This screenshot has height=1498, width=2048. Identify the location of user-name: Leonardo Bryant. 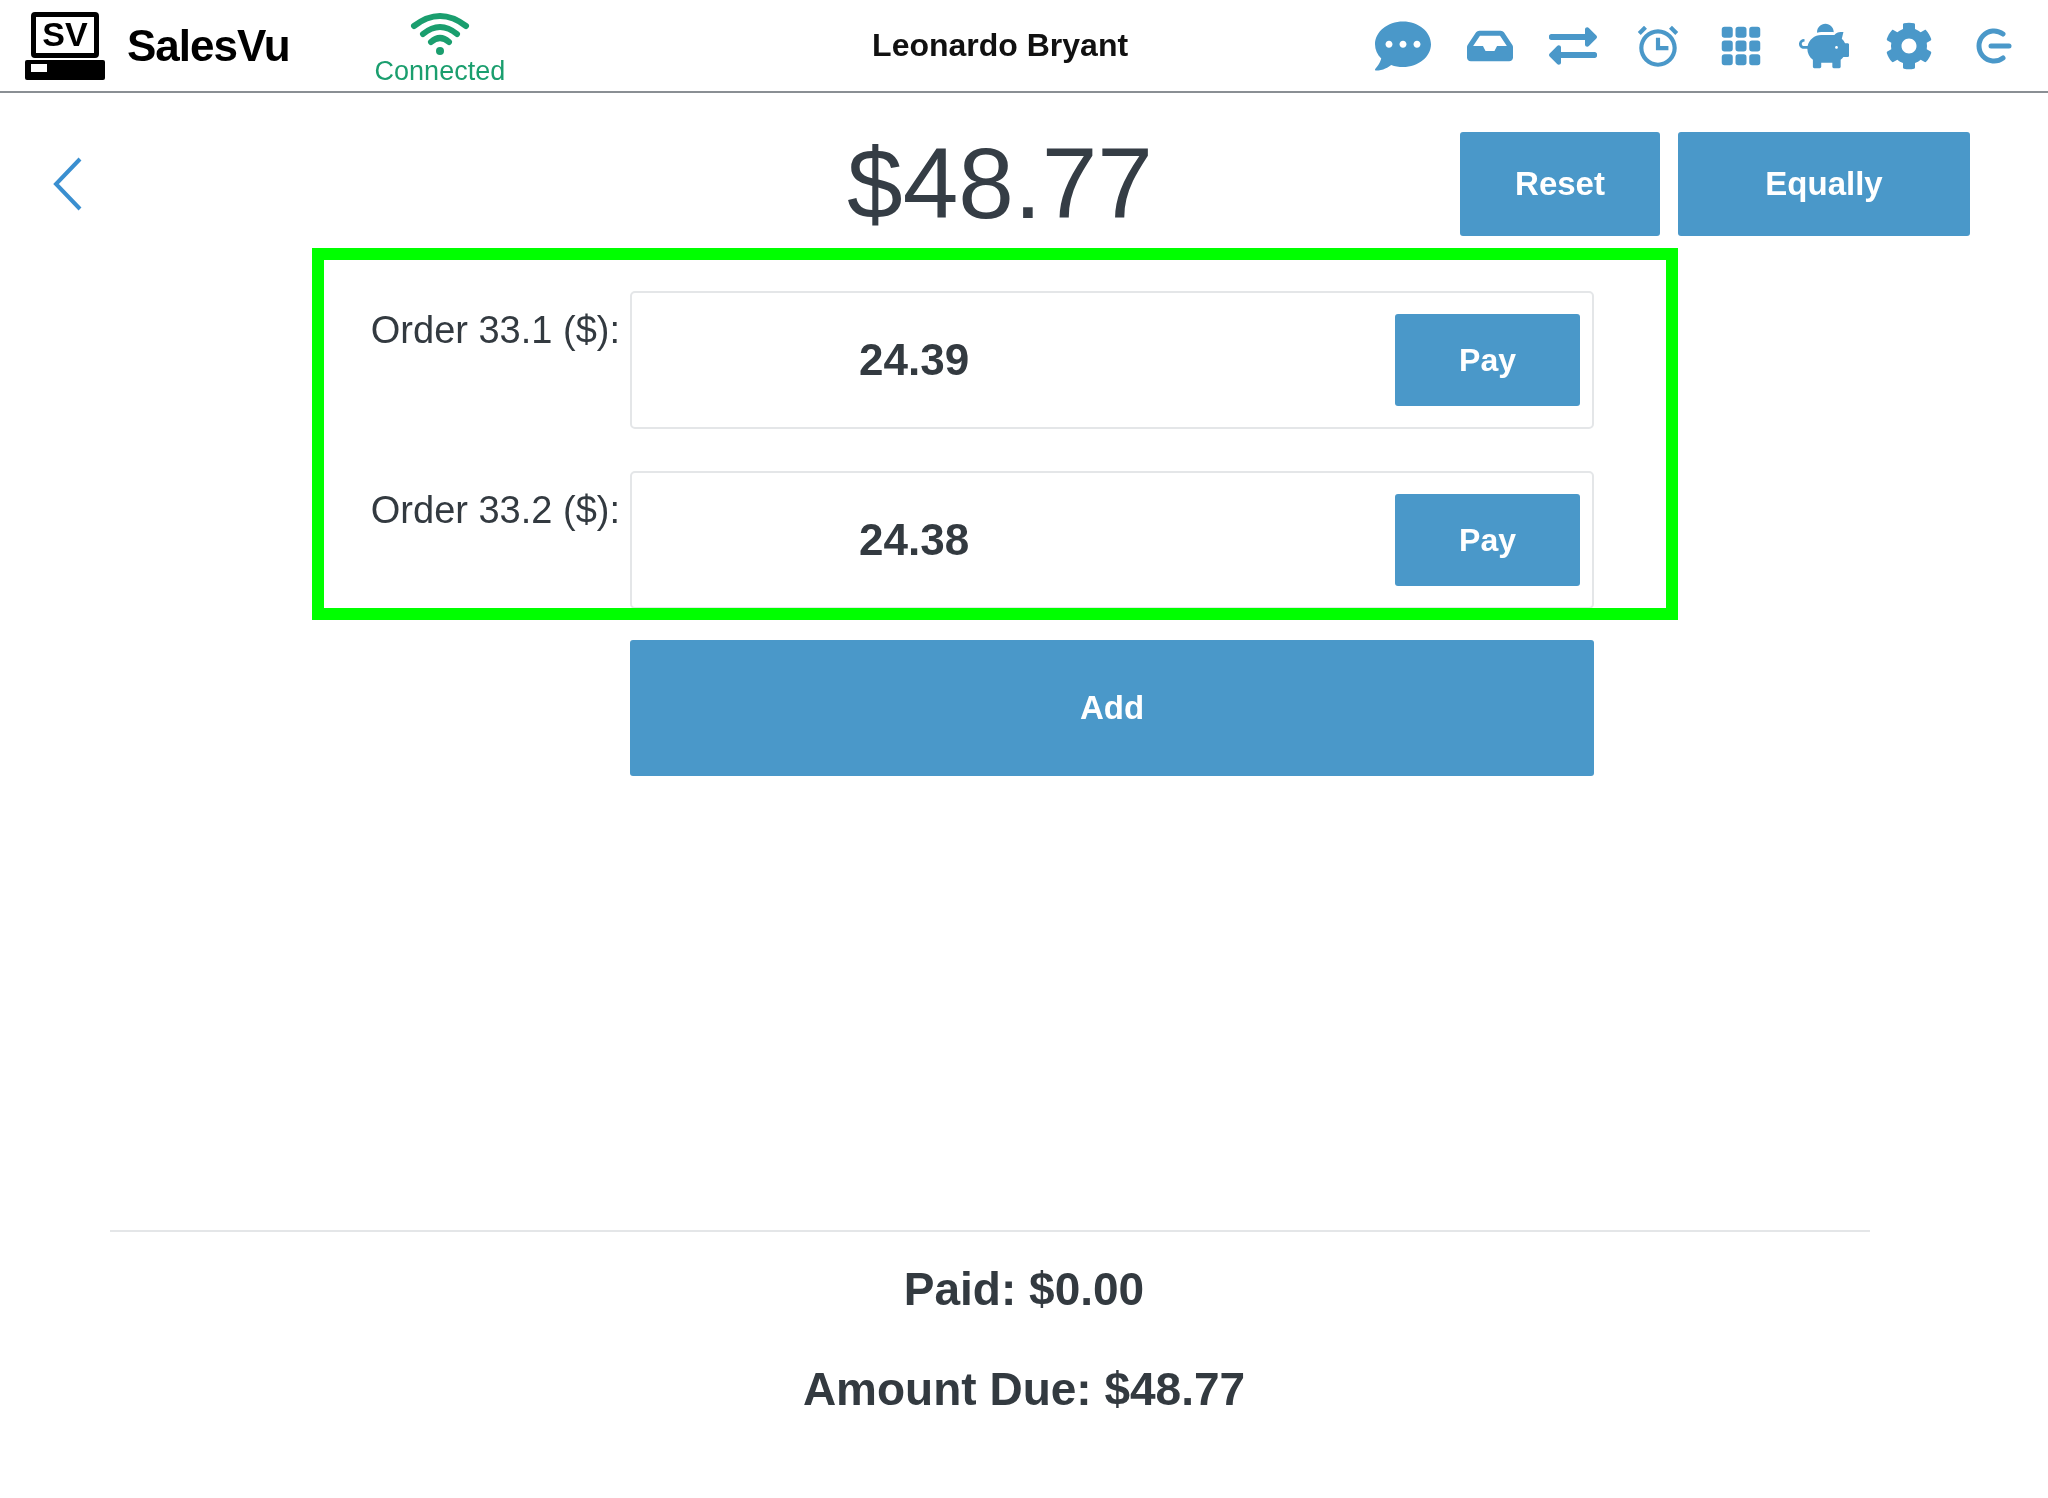
(1000, 45).